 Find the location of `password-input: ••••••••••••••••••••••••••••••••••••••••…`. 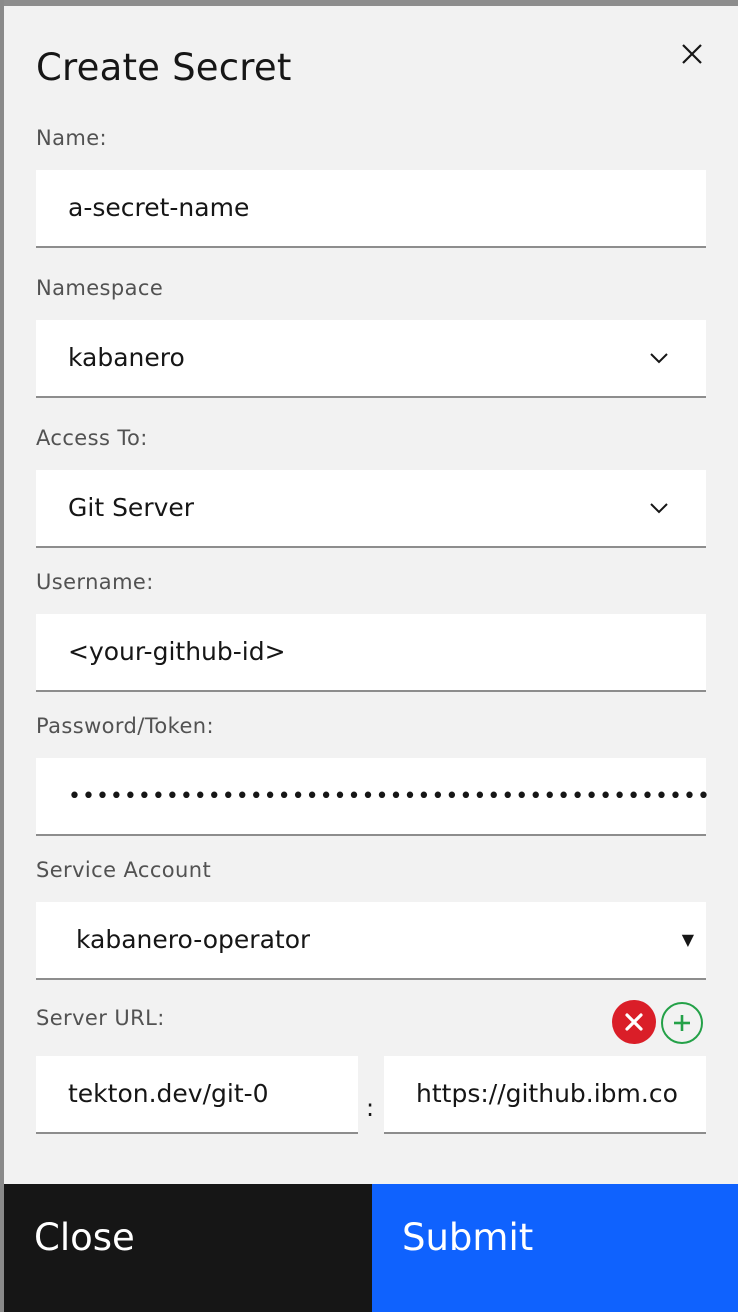

password-input: ••••••••••••••••••••••••••••••••••••••••… is located at coordinates (373, 797).